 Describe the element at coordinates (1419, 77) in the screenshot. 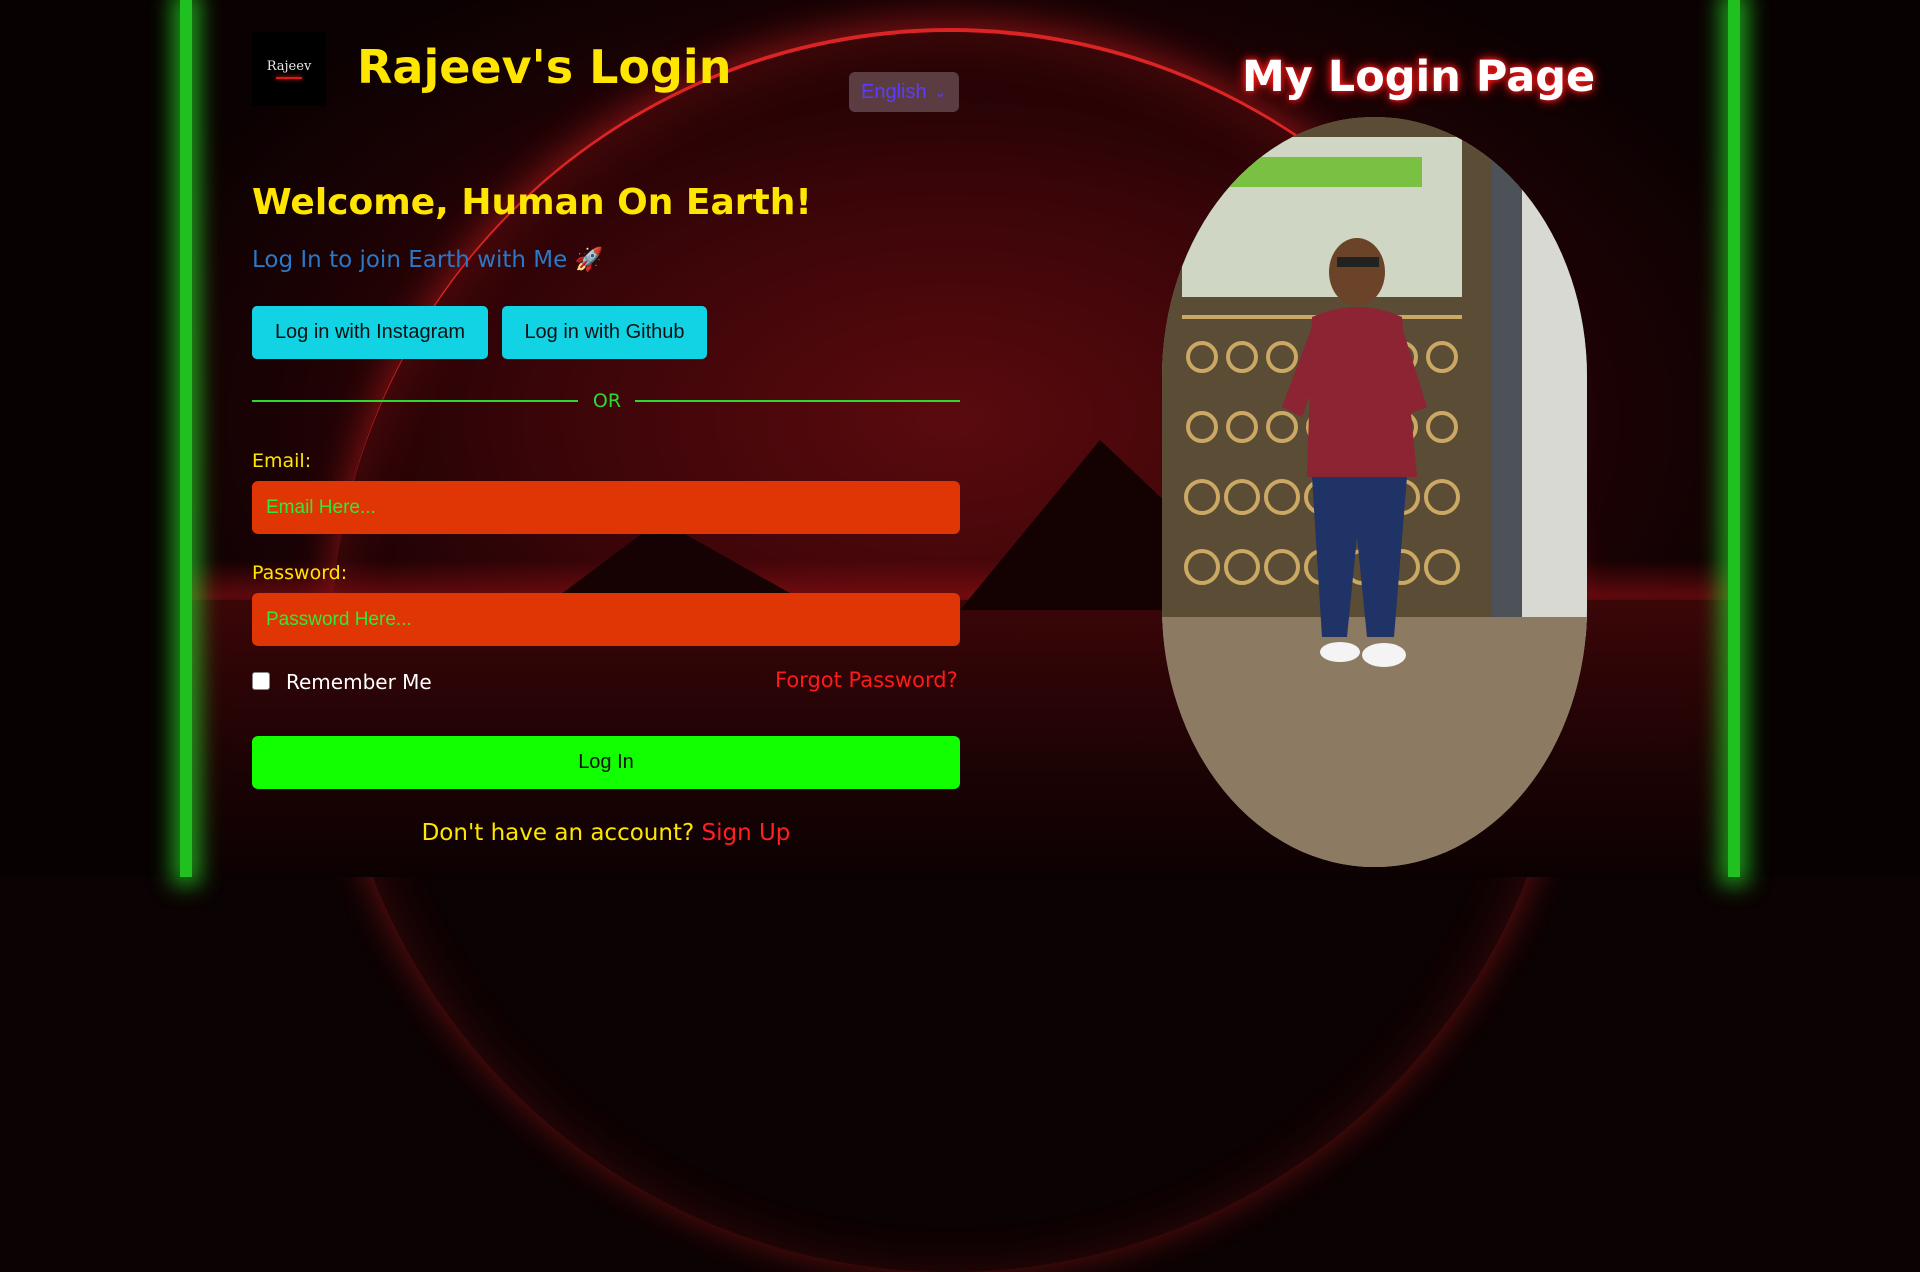

I see `page-title: My Login Page` at that location.